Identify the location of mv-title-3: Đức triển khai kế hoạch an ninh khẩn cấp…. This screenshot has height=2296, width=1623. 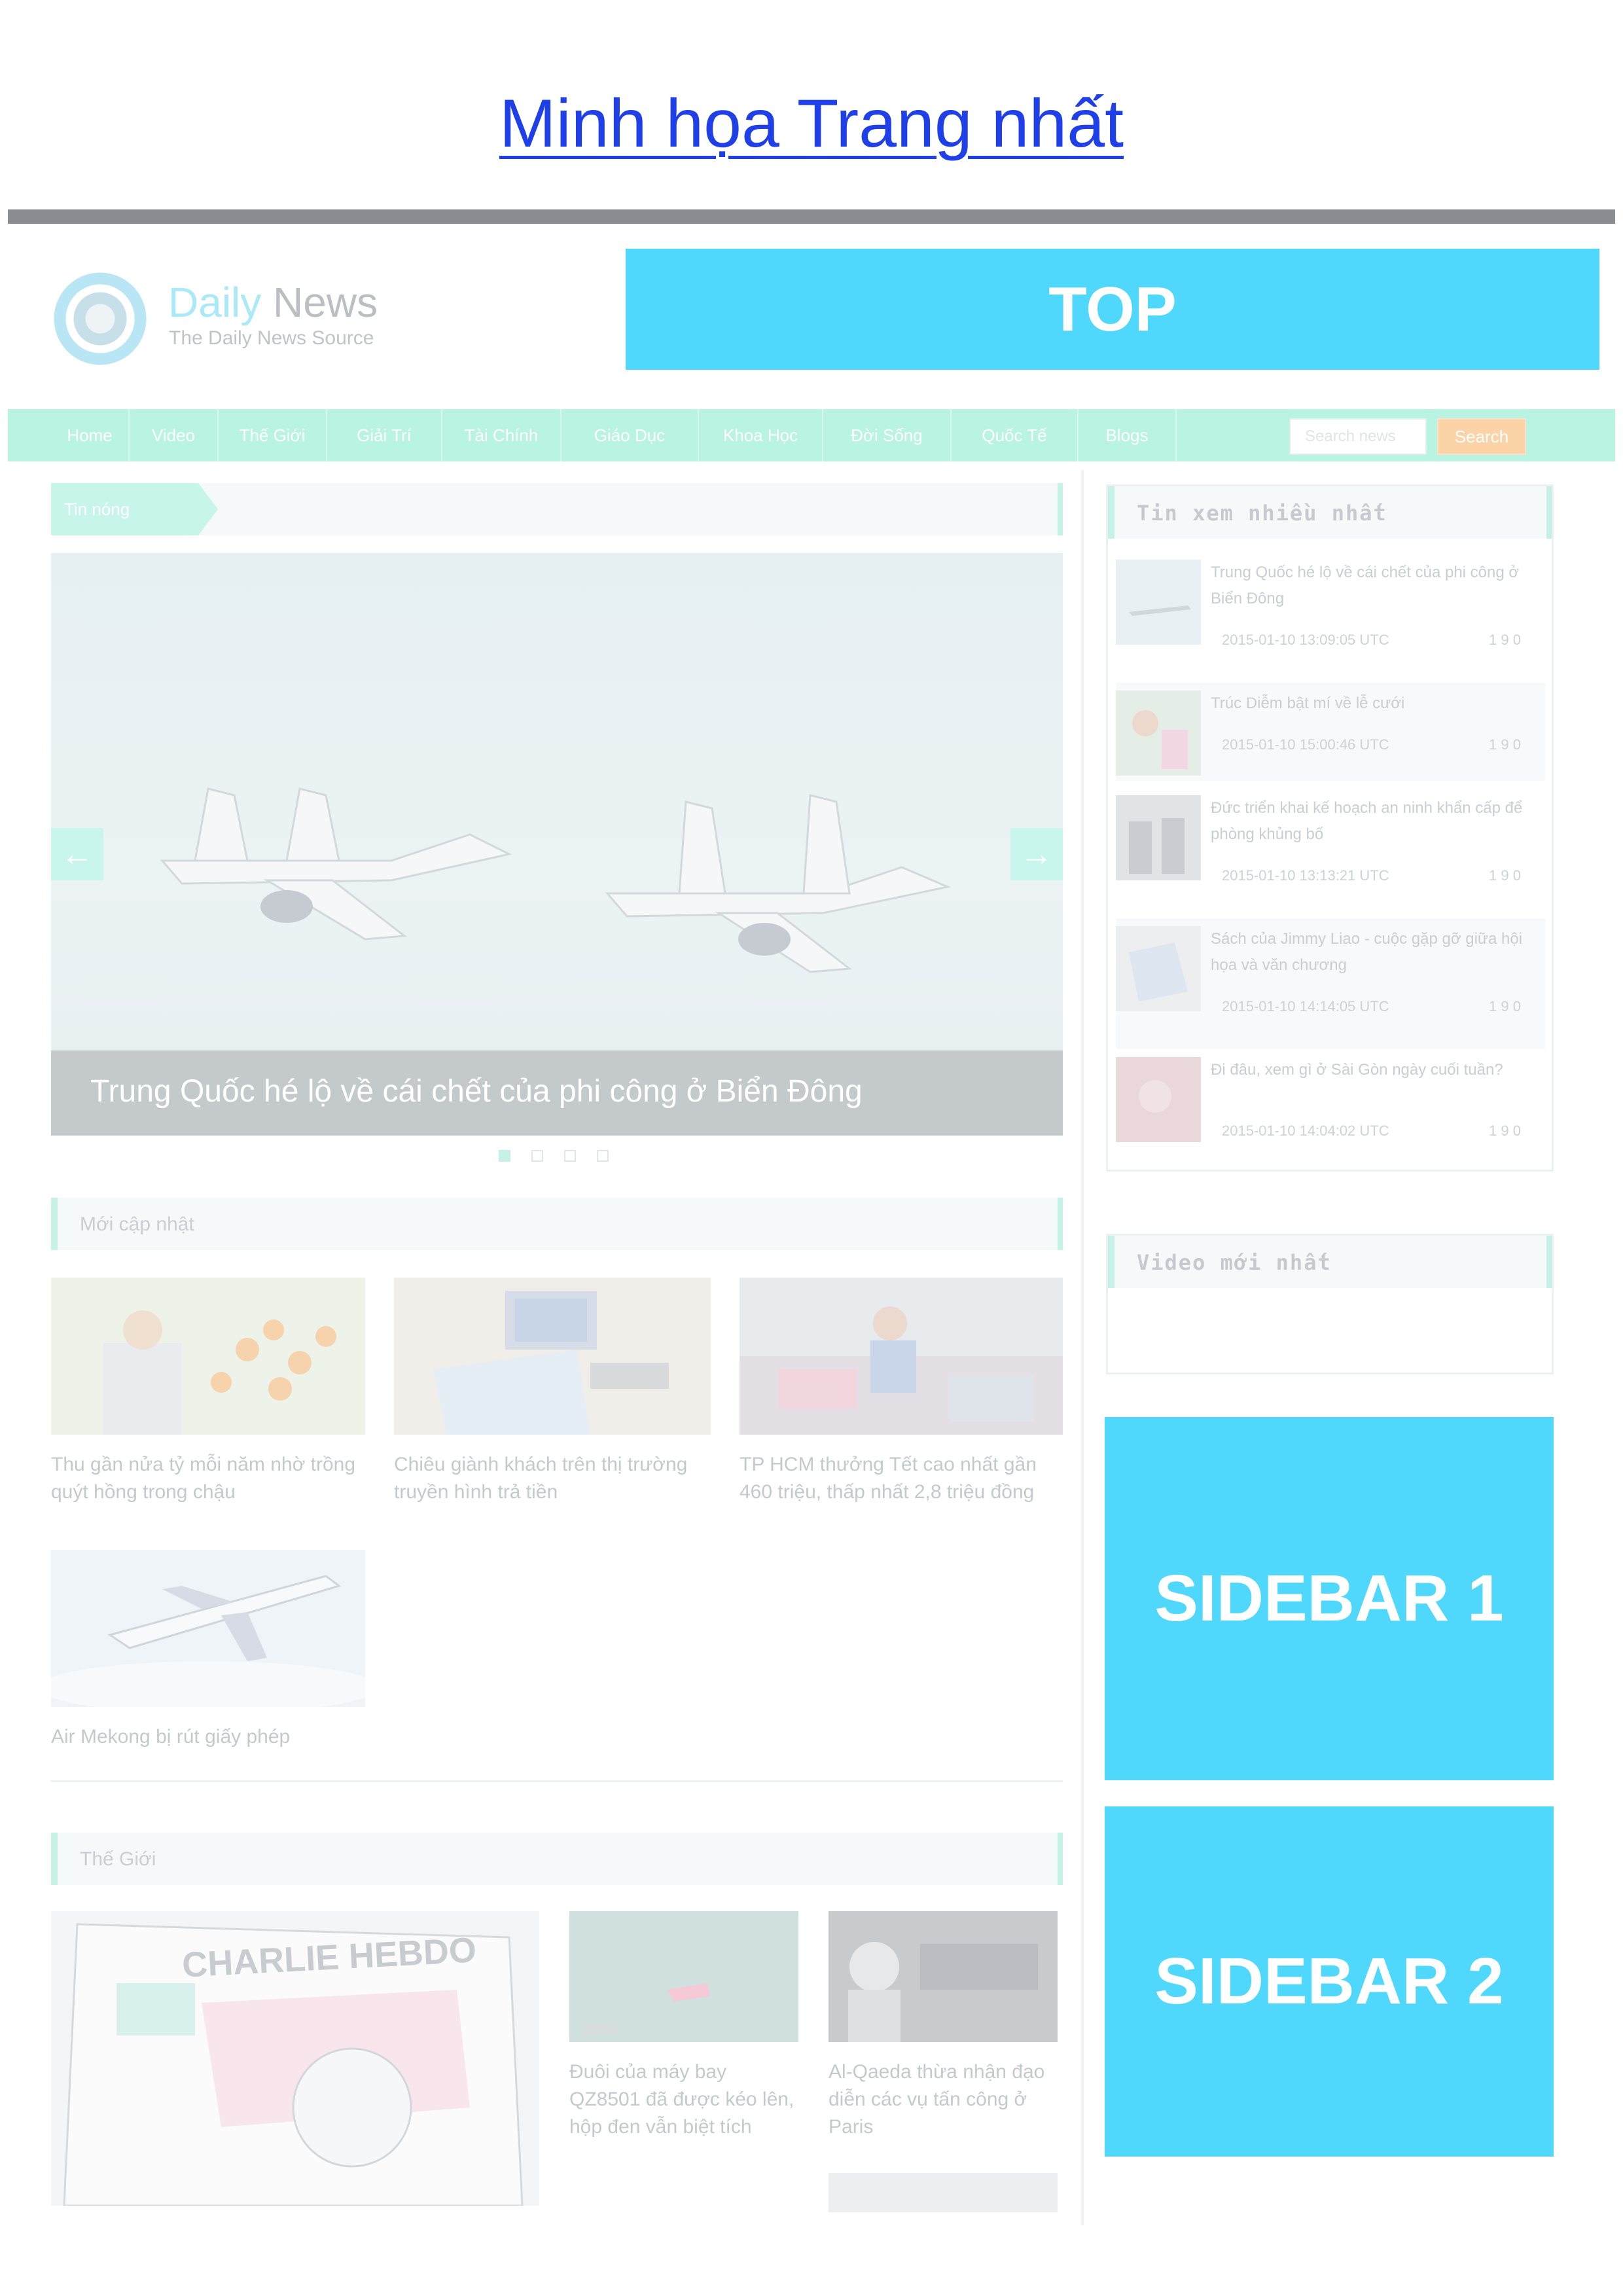
(1374, 821).